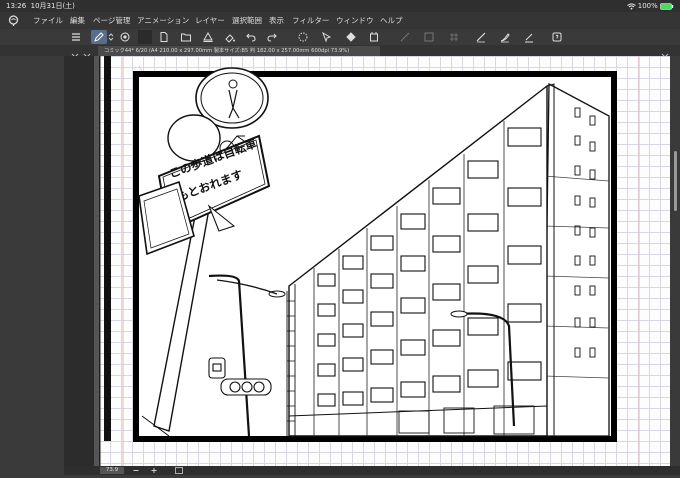 This screenshot has width=680, height=478. What do you see at coordinates (251, 37) in the screenshot?
I see `undo-icon` at bounding box center [251, 37].